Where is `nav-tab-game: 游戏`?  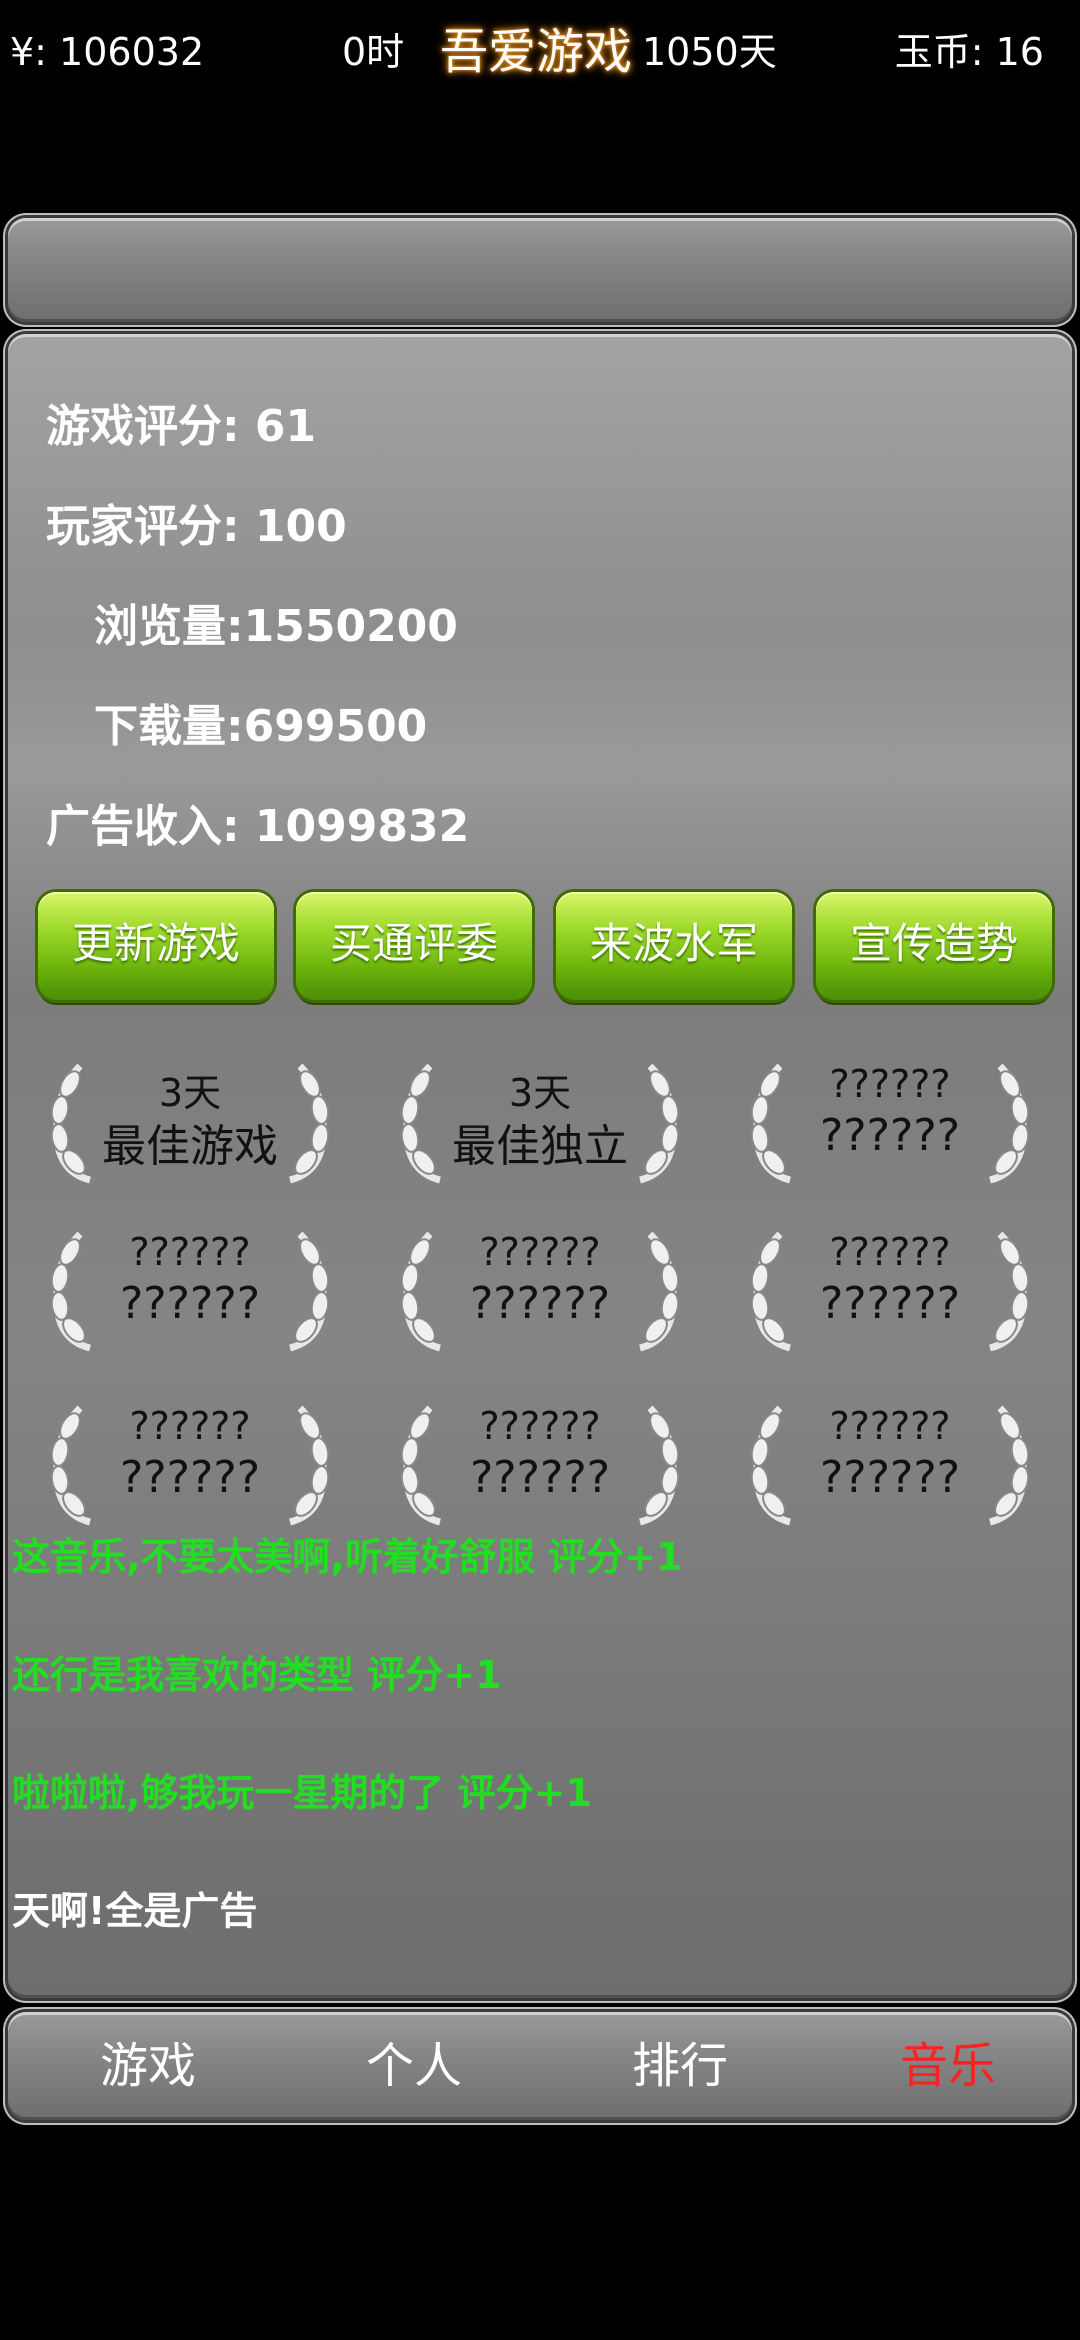 nav-tab-game: 游戏 is located at coordinates (148, 2066).